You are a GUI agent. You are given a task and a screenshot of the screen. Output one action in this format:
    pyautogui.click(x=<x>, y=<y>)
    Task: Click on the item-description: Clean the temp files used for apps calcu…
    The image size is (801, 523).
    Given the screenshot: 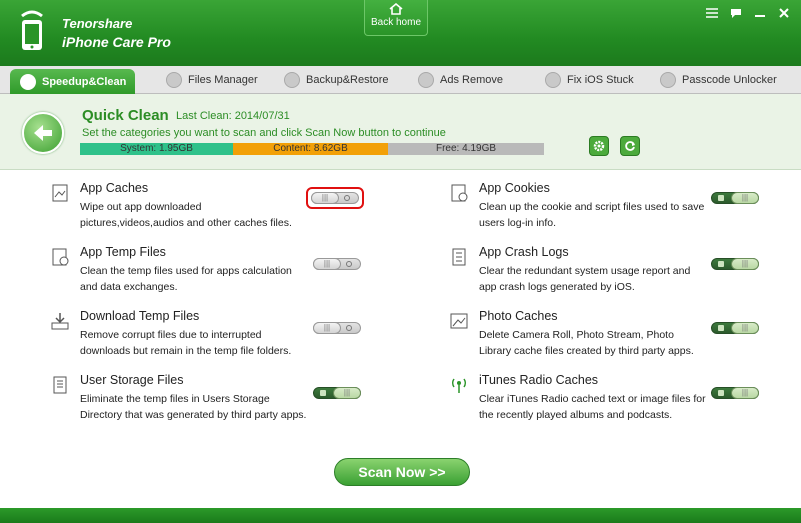 What is the action you would take?
    pyautogui.click(x=186, y=279)
    